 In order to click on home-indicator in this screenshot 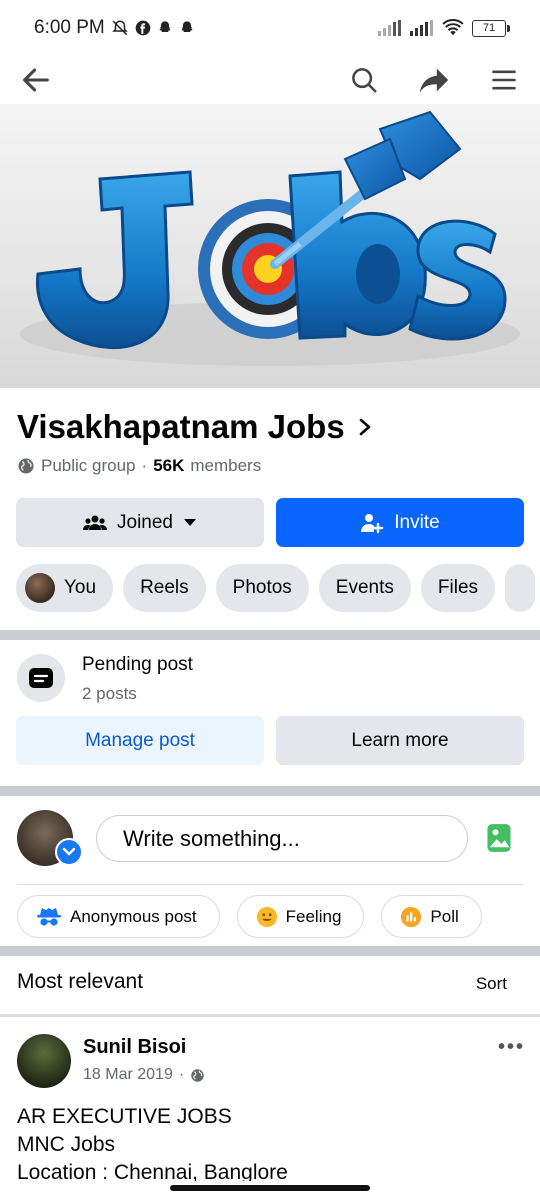, I will do `click(270, 1188)`.